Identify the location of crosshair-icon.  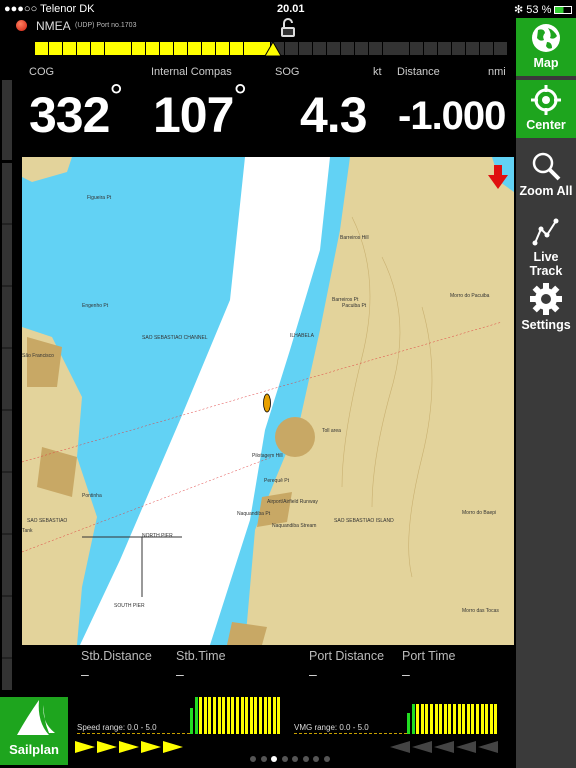
(546, 100).